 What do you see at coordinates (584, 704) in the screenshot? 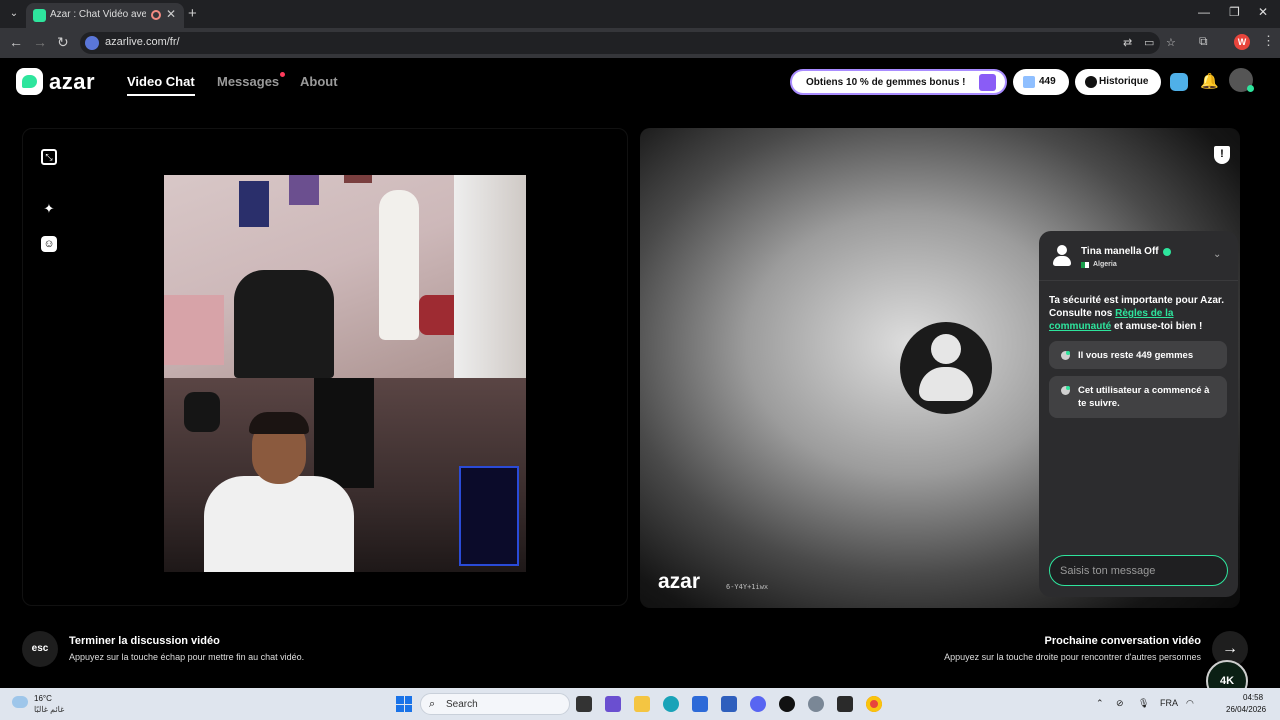
I see `task-view-icon` at bounding box center [584, 704].